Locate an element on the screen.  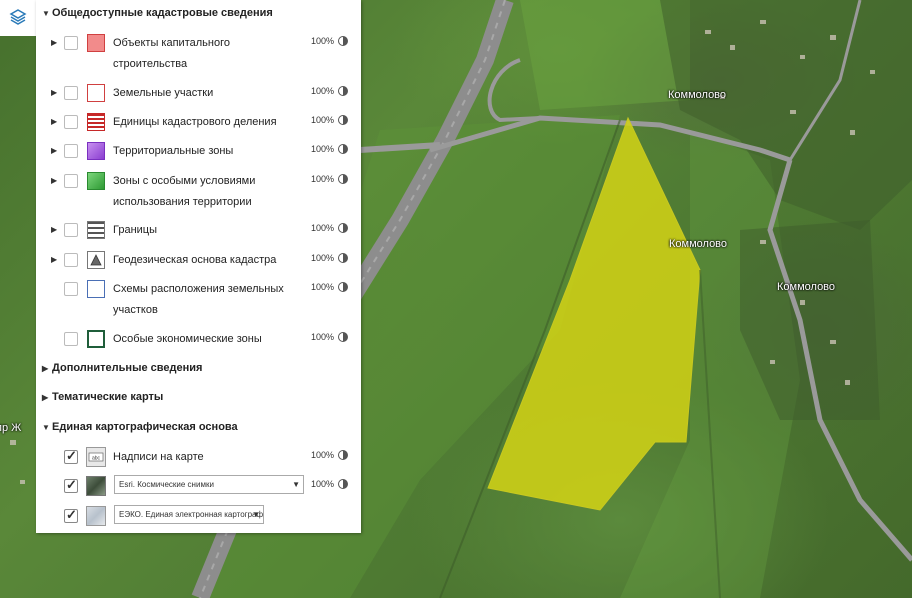
layer-label: Особые экономические зоны is located at coordinates (187, 339).